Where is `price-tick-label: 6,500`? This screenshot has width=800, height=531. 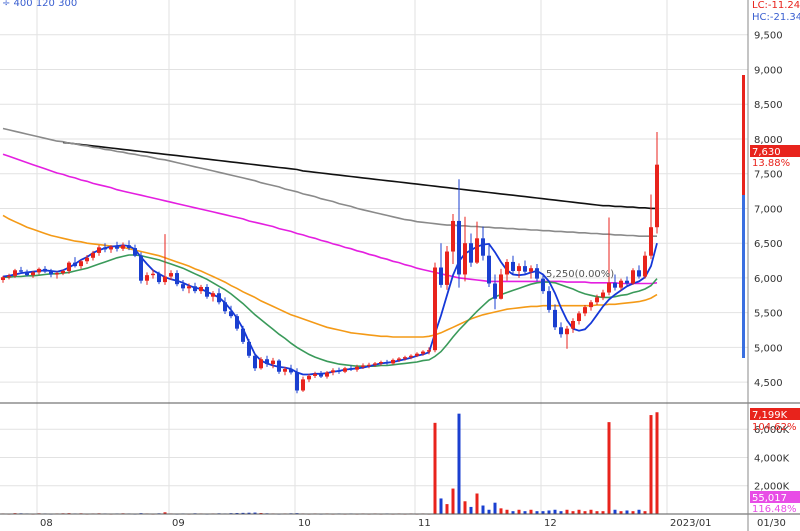 price-tick-label: 6,500 is located at coordinates (768, 244).